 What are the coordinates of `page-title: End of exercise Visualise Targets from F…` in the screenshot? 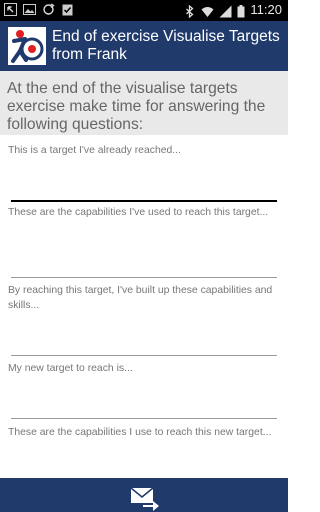 It's located at (166, 45).